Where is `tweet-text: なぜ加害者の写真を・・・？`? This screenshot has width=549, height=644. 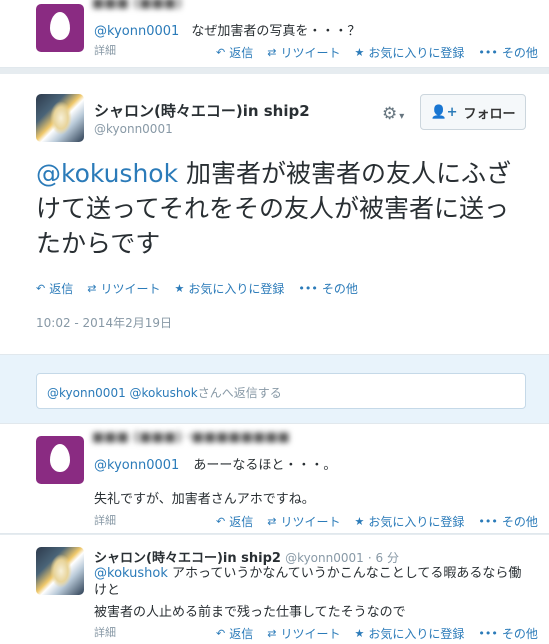 tweet-text: なぜ加害者の写真を・・・？ is located at coordinates (276, 31).